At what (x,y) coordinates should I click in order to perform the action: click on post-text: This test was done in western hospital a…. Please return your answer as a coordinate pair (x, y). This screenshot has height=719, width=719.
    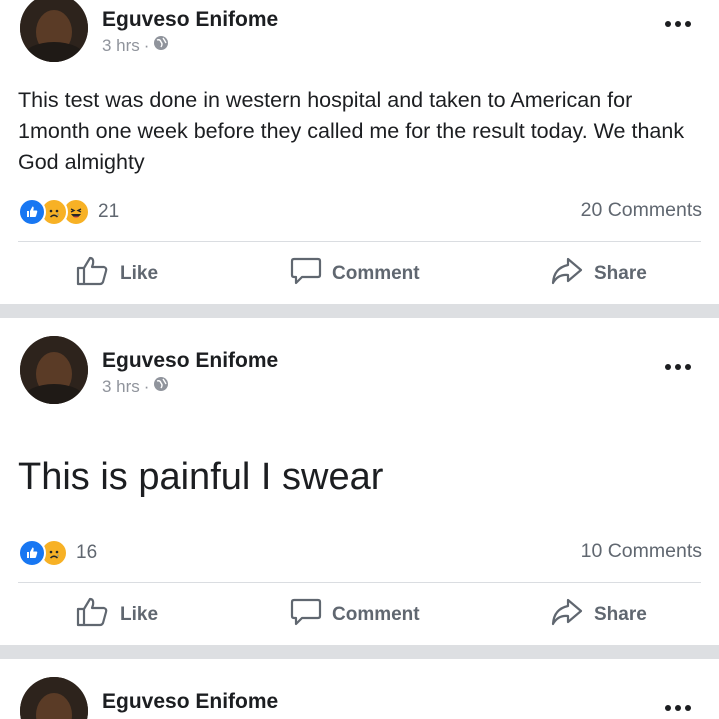
    Looking at the image, I should click on (351, 131).